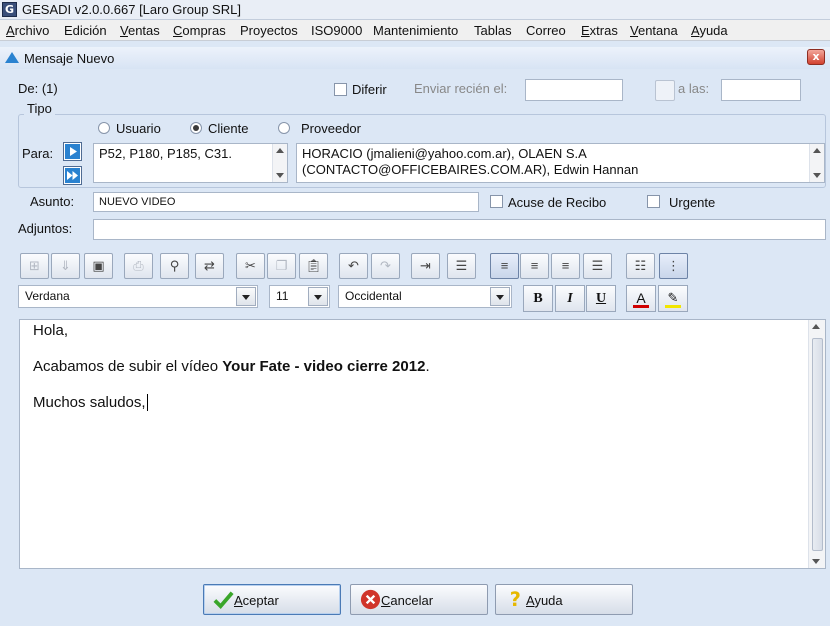  I want to click on date-picker-button, so click(665, 90).